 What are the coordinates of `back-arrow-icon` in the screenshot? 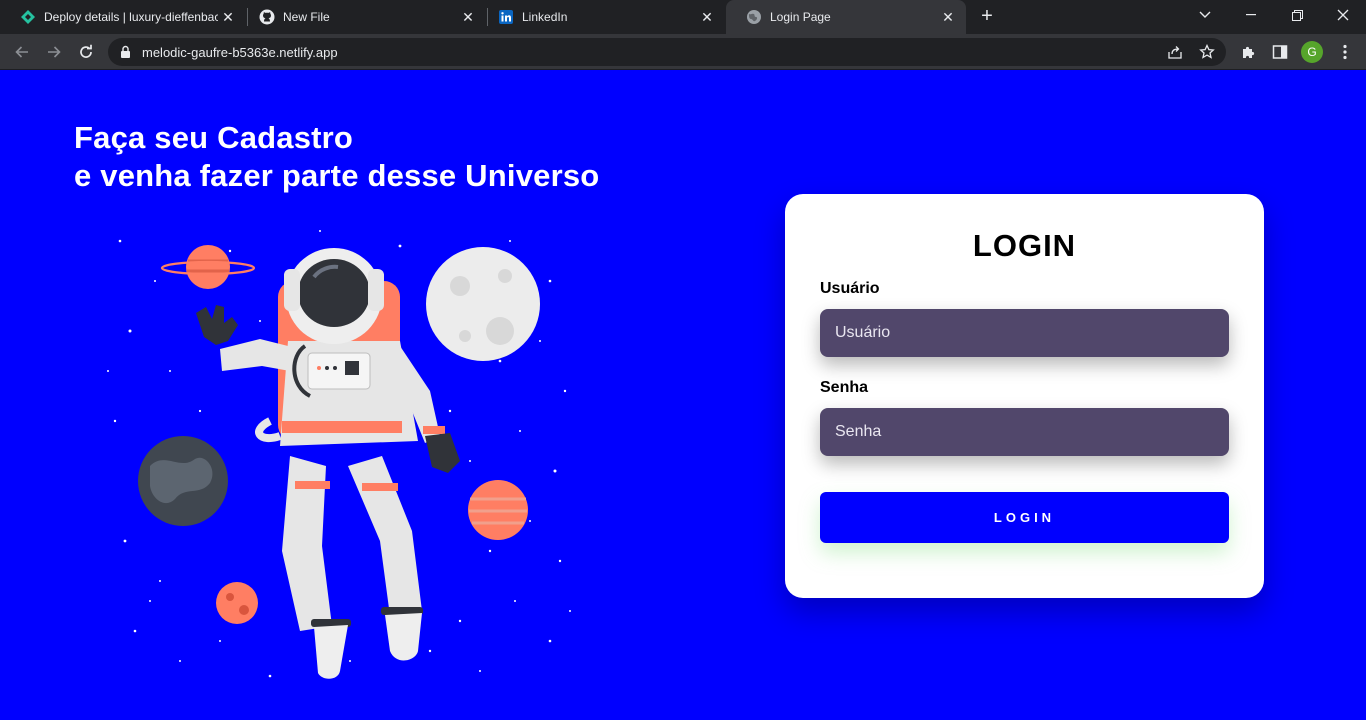 It's located at (22, 52).